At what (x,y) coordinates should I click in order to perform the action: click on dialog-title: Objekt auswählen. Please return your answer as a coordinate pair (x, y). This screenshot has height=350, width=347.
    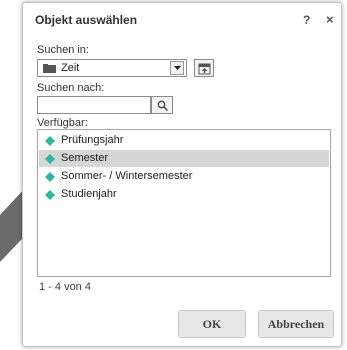
    Looking at the image, I should click on (86, 20).